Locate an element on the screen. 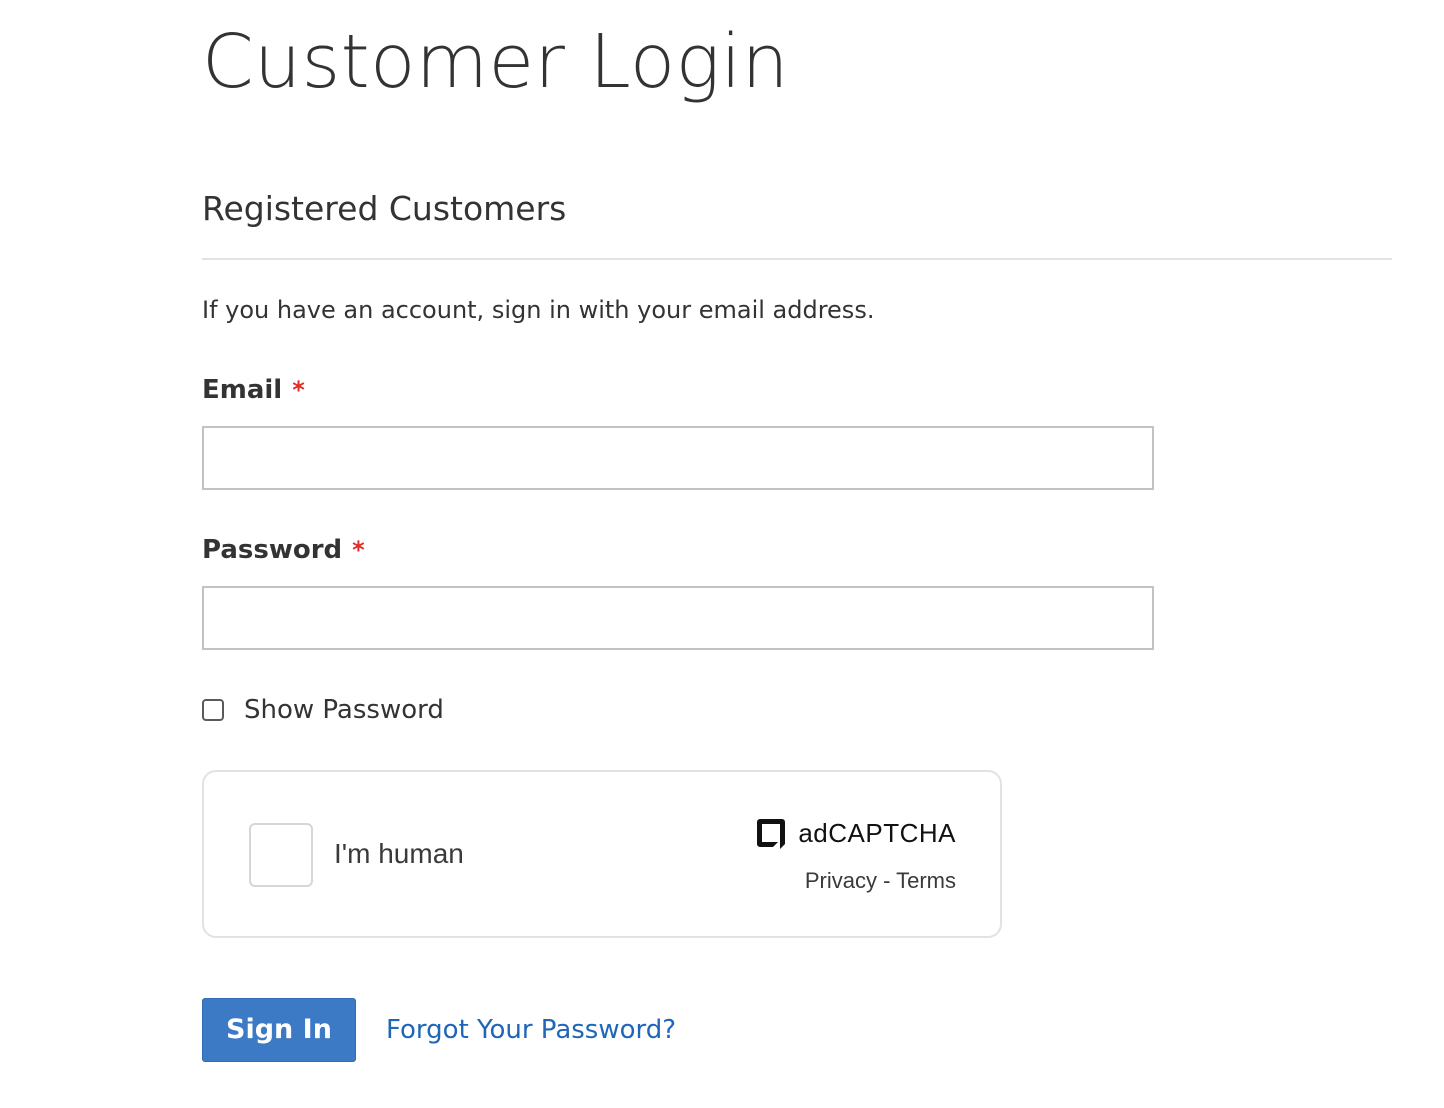 The height and width of the screenshot is (1108, 1444). registered-customers-title: Registered Customers is located at coordinates (384, 208).